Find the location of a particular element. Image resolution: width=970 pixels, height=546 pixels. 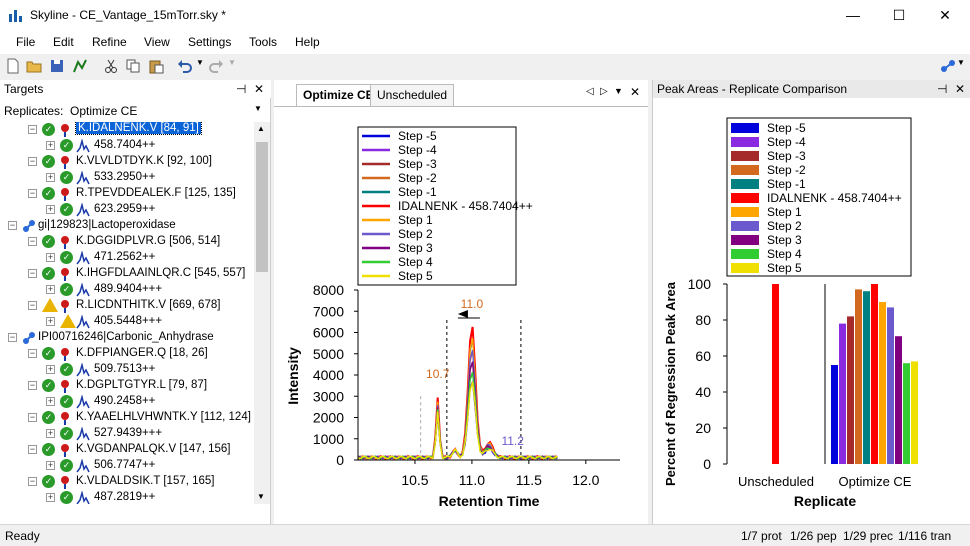

close-targets-icon: ✕ is located at coordinates (259, 89).